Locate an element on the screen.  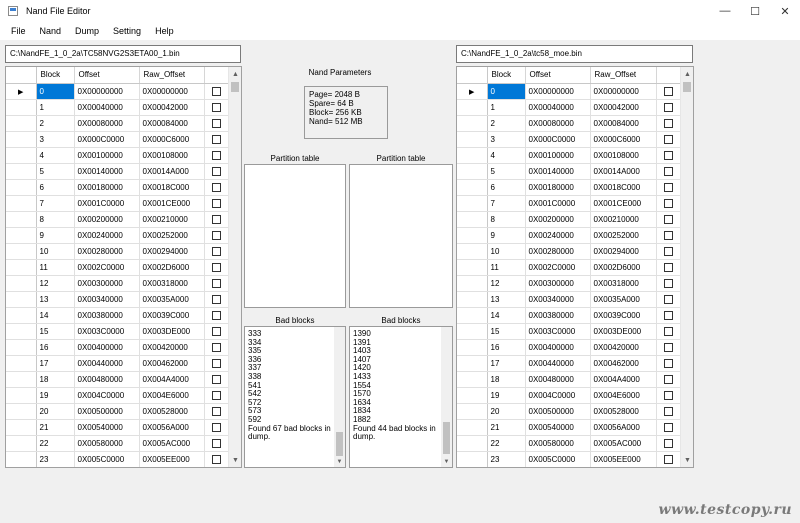
block-cell: 9 is located at coordinates (55, 235).